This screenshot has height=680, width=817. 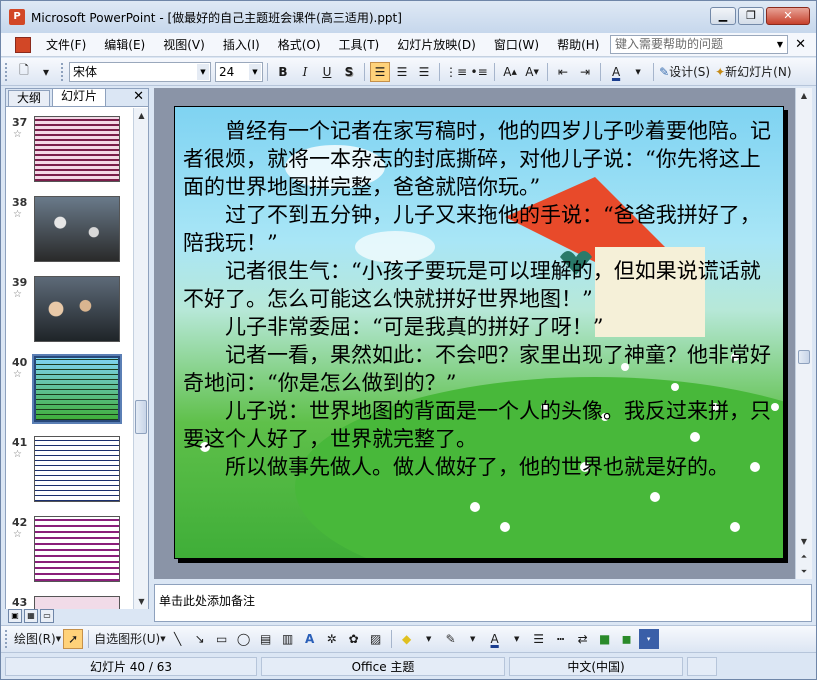 What do you see at coordinates (383, 666) in the screenshot?
I see `status-theme: Office 主题` at bounding box center [383, 666].